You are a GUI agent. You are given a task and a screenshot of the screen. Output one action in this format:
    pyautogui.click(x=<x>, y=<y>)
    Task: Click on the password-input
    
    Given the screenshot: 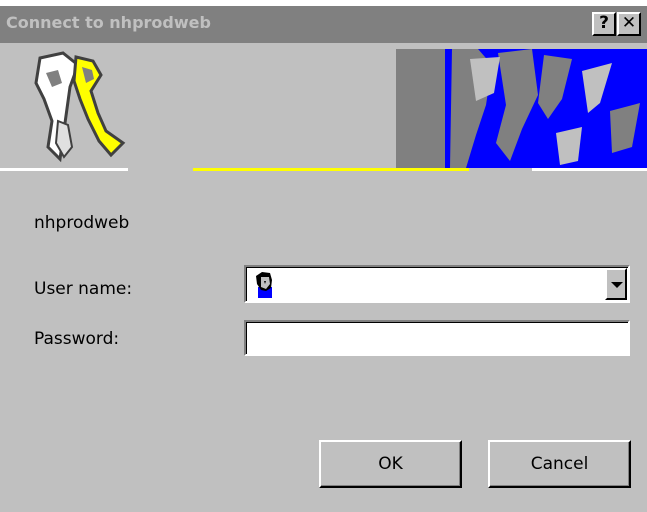 What is the action you would take?
    pyautogui.click(x=435, y=338)
    